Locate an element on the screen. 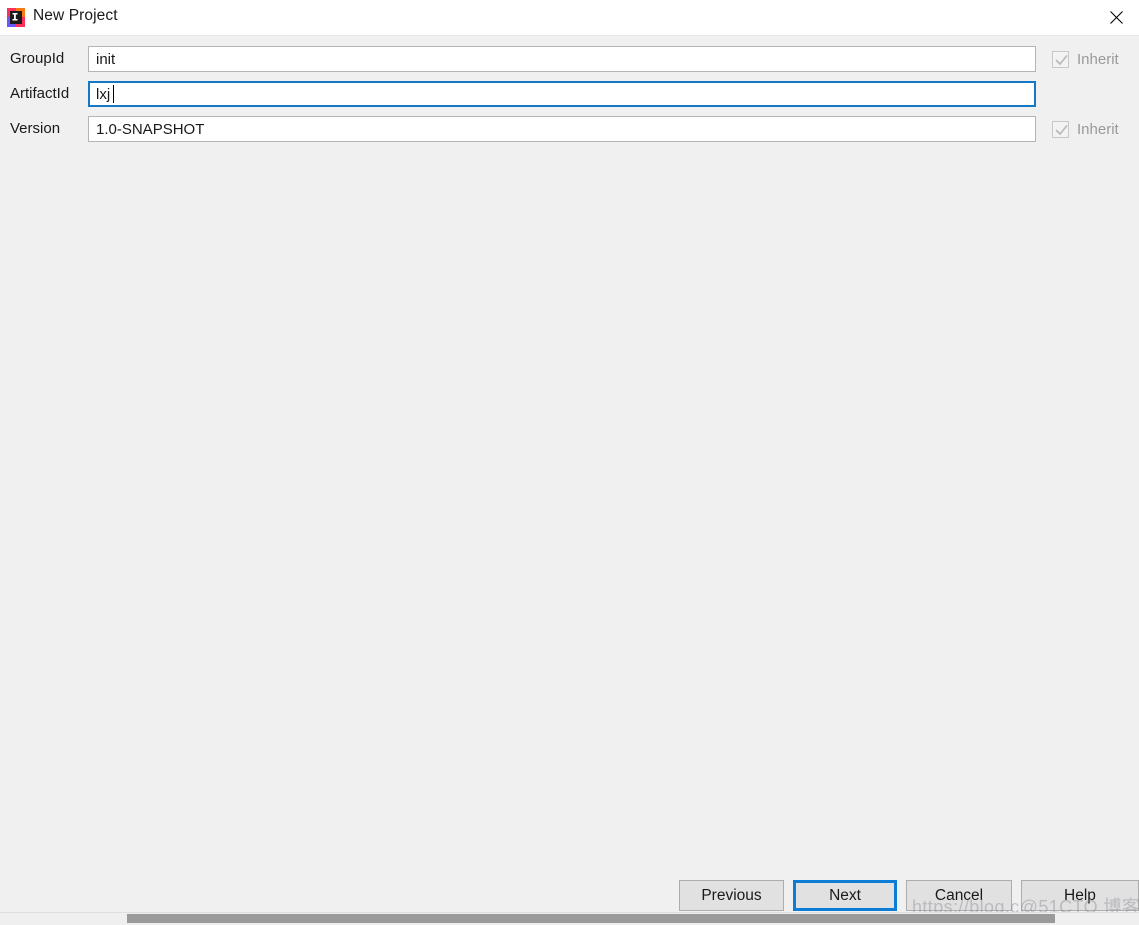  previous-button: Previous is located at coordinates (731, 895).